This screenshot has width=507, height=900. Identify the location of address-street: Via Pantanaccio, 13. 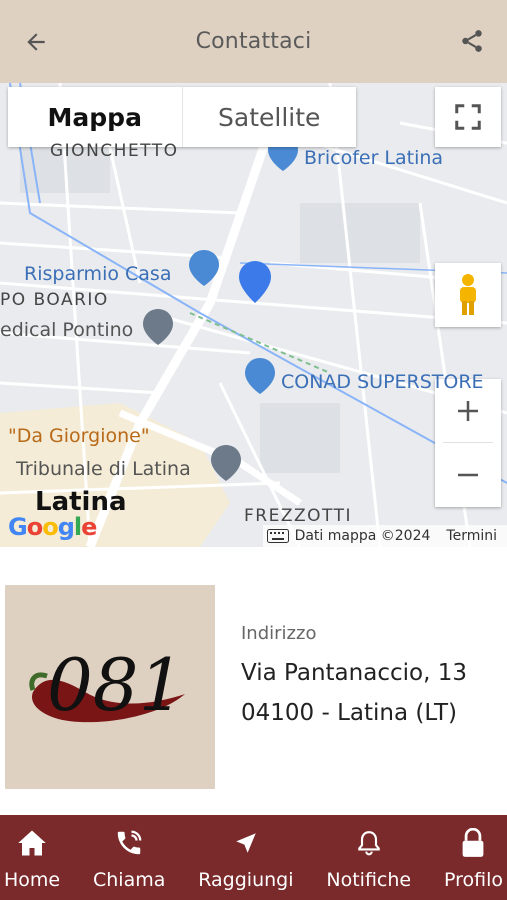
(354, 673).